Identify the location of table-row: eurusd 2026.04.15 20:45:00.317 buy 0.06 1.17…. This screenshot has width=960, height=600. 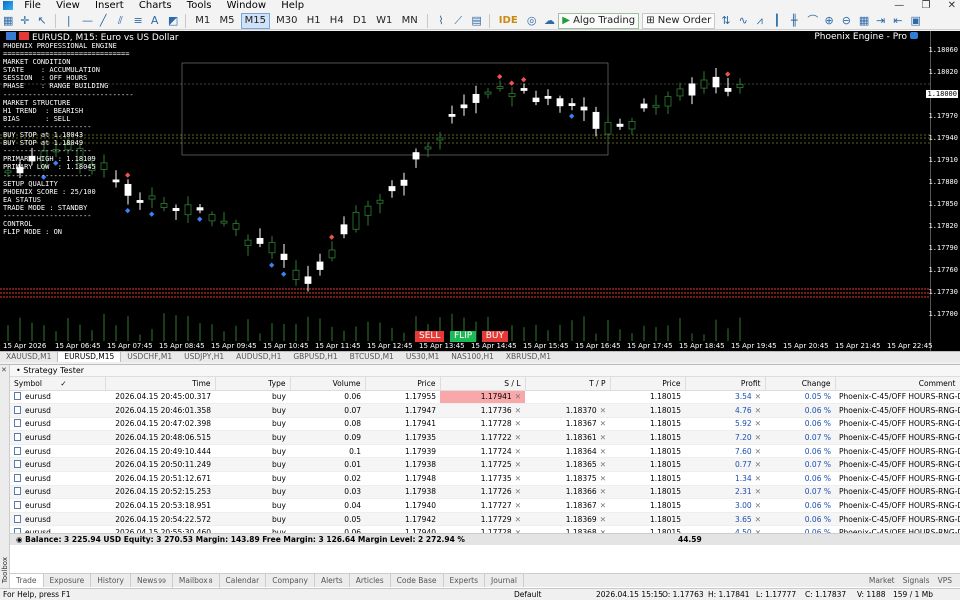
(485, 397).